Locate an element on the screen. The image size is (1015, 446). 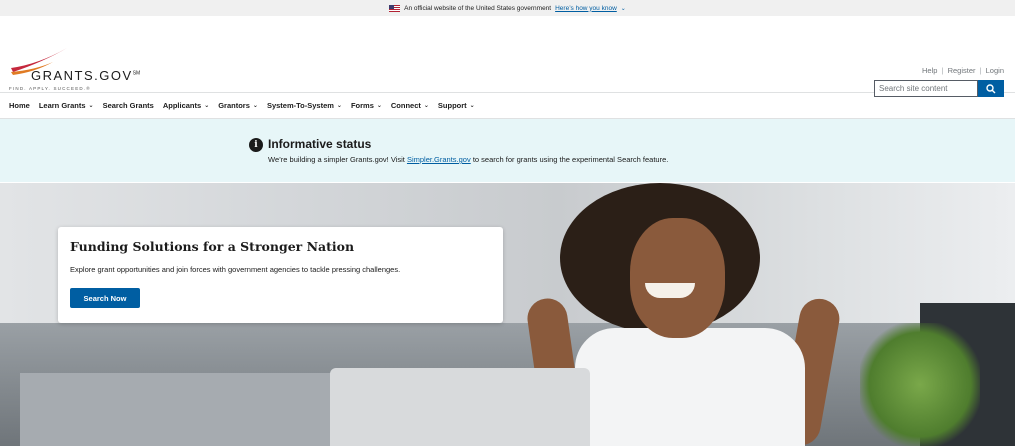
nav-item-support: Support ⌄ is located at coordinates (456, 105).